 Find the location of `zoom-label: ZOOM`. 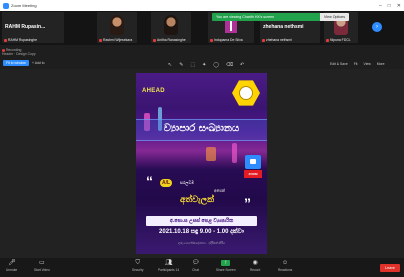

zoom-label: ZOOM is located at coordinates (253, 174).